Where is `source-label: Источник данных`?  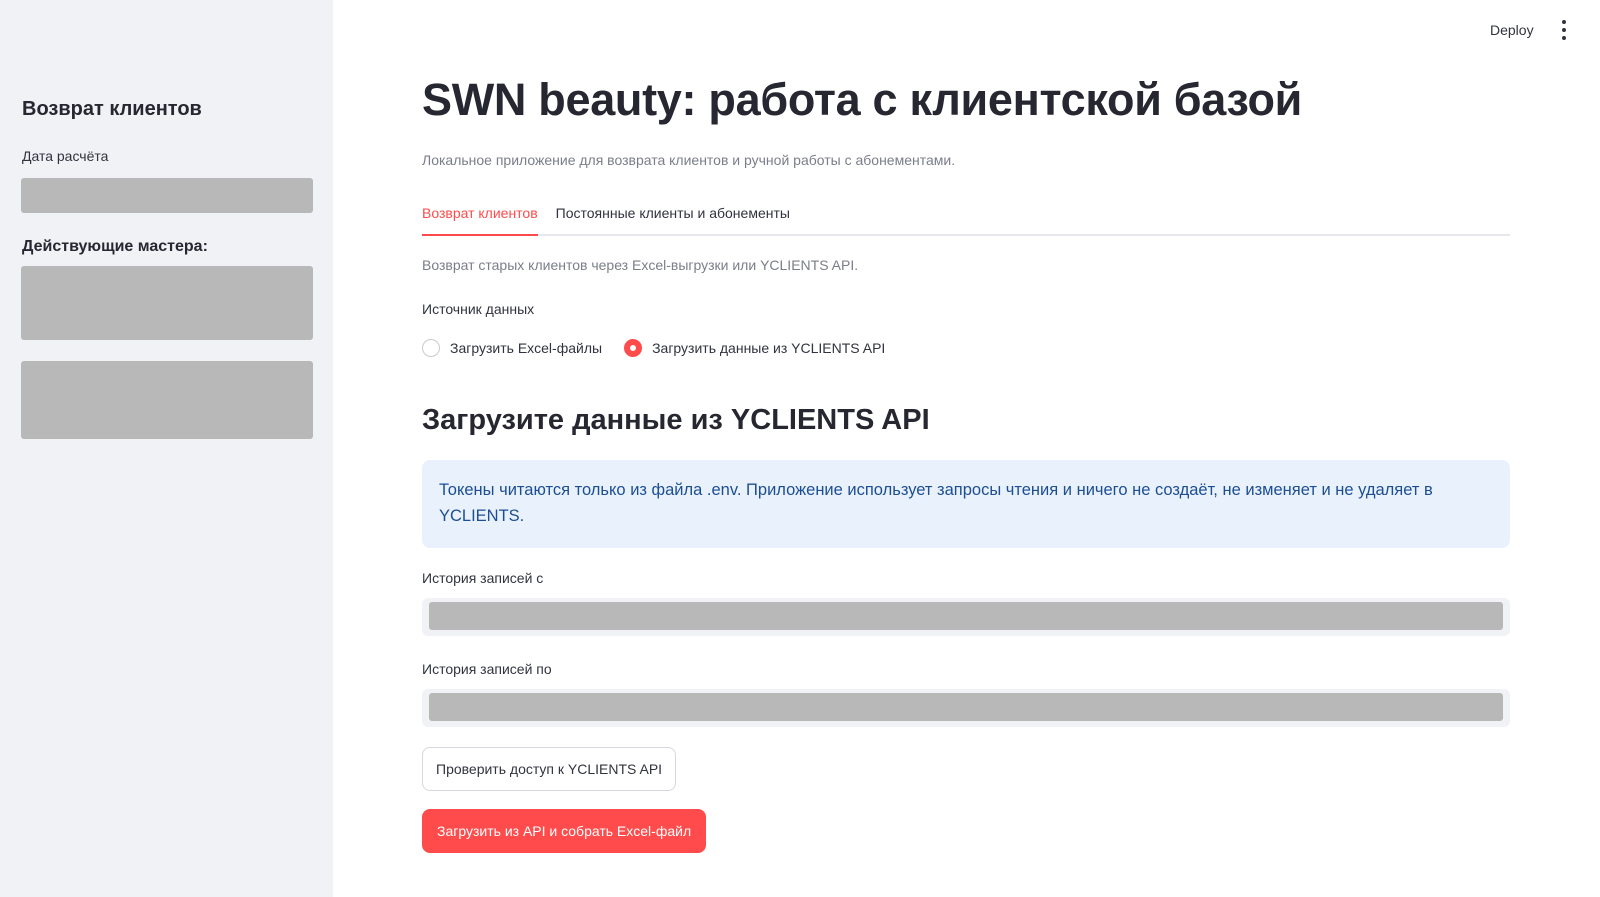
source-label: Источник данных is located at coordinates (478, 309).